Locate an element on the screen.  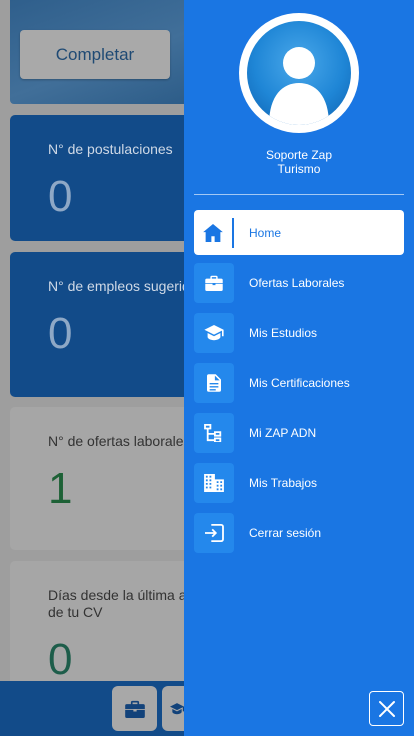
bottom-nav-jobs-button is located at coordinates (134, 708).